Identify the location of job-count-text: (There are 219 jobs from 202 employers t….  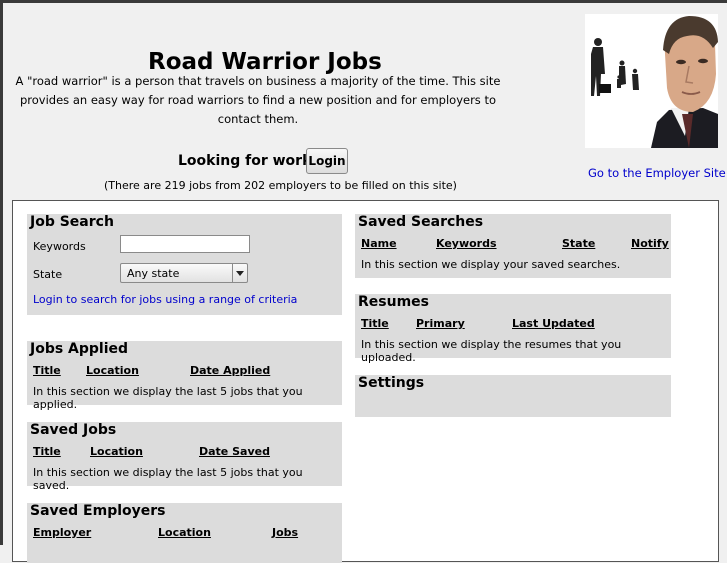
(280, 185).